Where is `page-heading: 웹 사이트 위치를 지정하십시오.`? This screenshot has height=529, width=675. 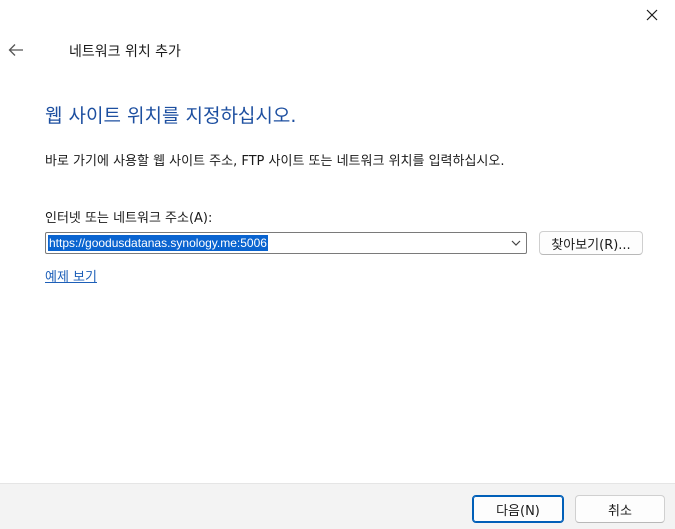
page-heading: 웹 사이트 위치를 지정하십시오. is located at coordinates (171, 116).